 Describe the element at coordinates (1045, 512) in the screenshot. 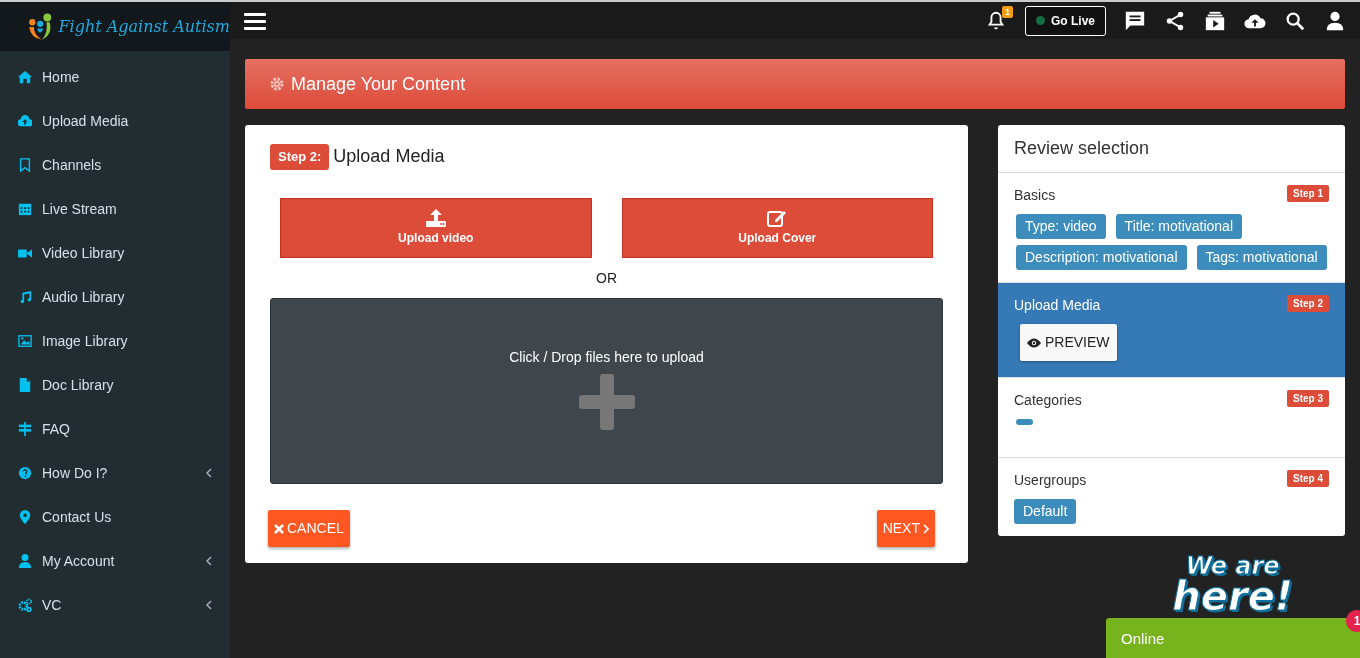

I see `tag: Default` at that location.